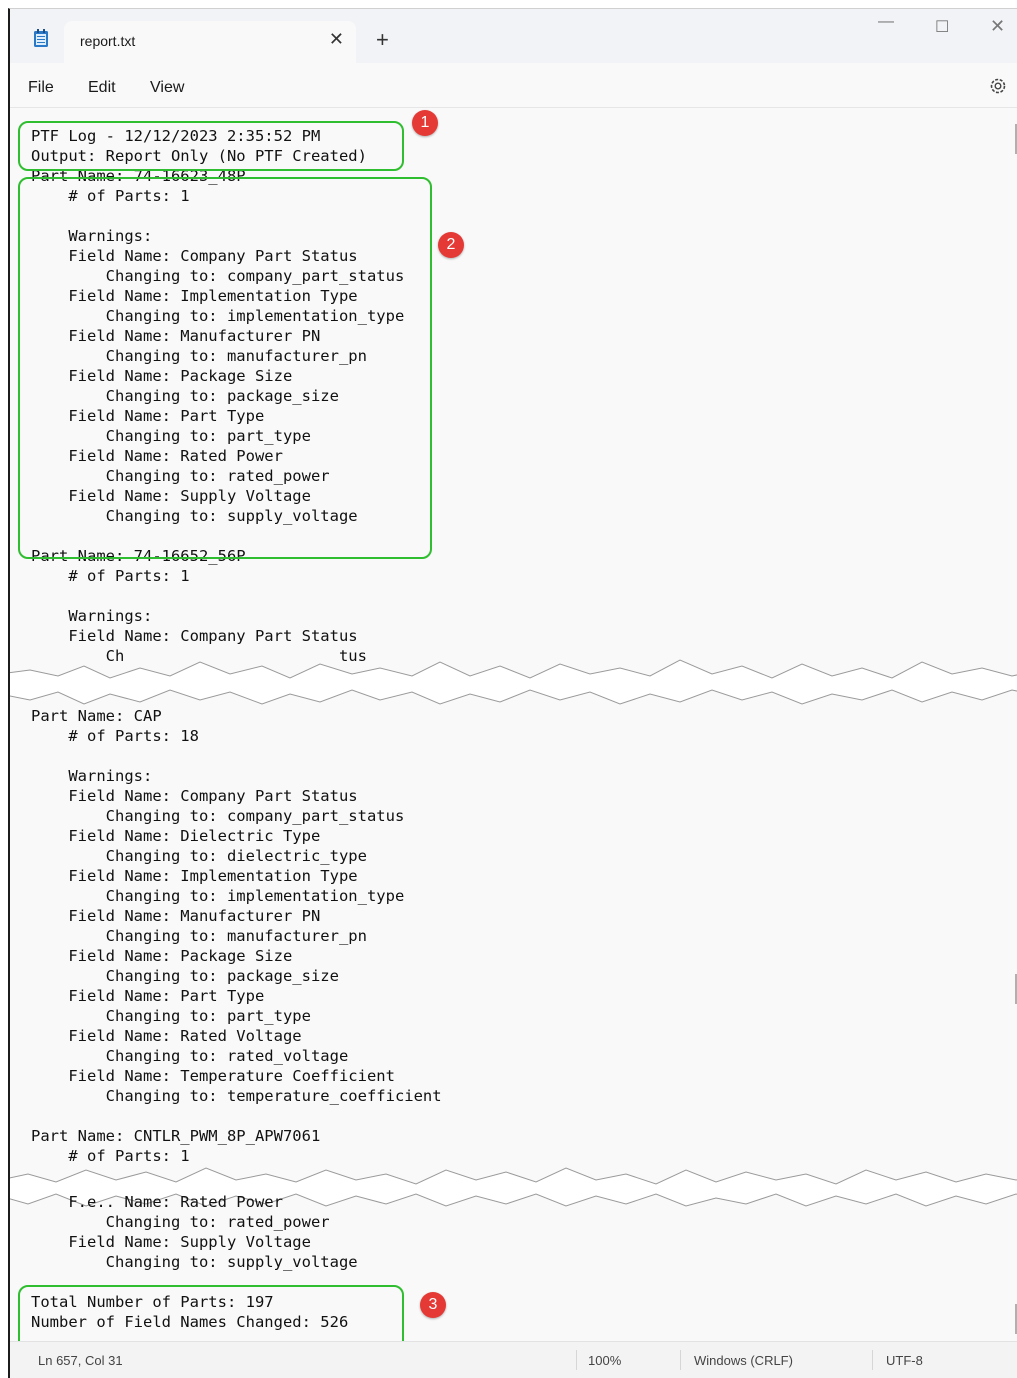 The width and height of the screenshot is (1017, 1378). Describe the element at coordinates (171, 1016) in the screenshot. I see `text-line: Changing to: part_type` at that location.